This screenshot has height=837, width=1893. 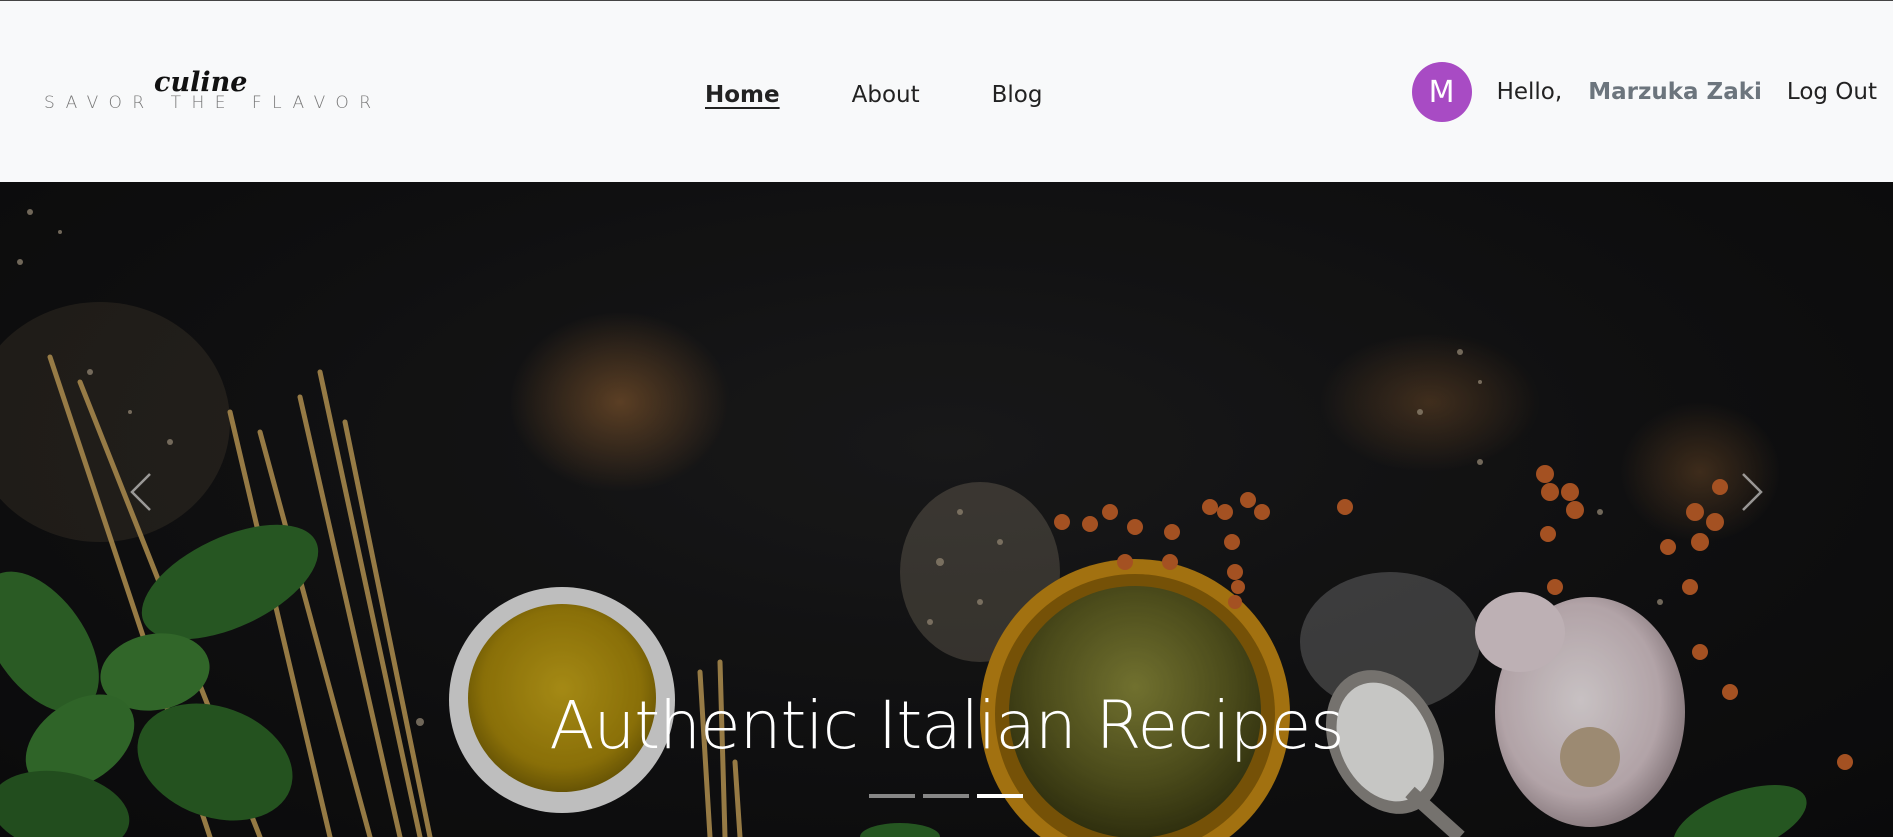 What do you see at coordinates (1529, 92) in the screenshot?
I see `greeting-text: Hello,` at bounding box center [1529, 92].